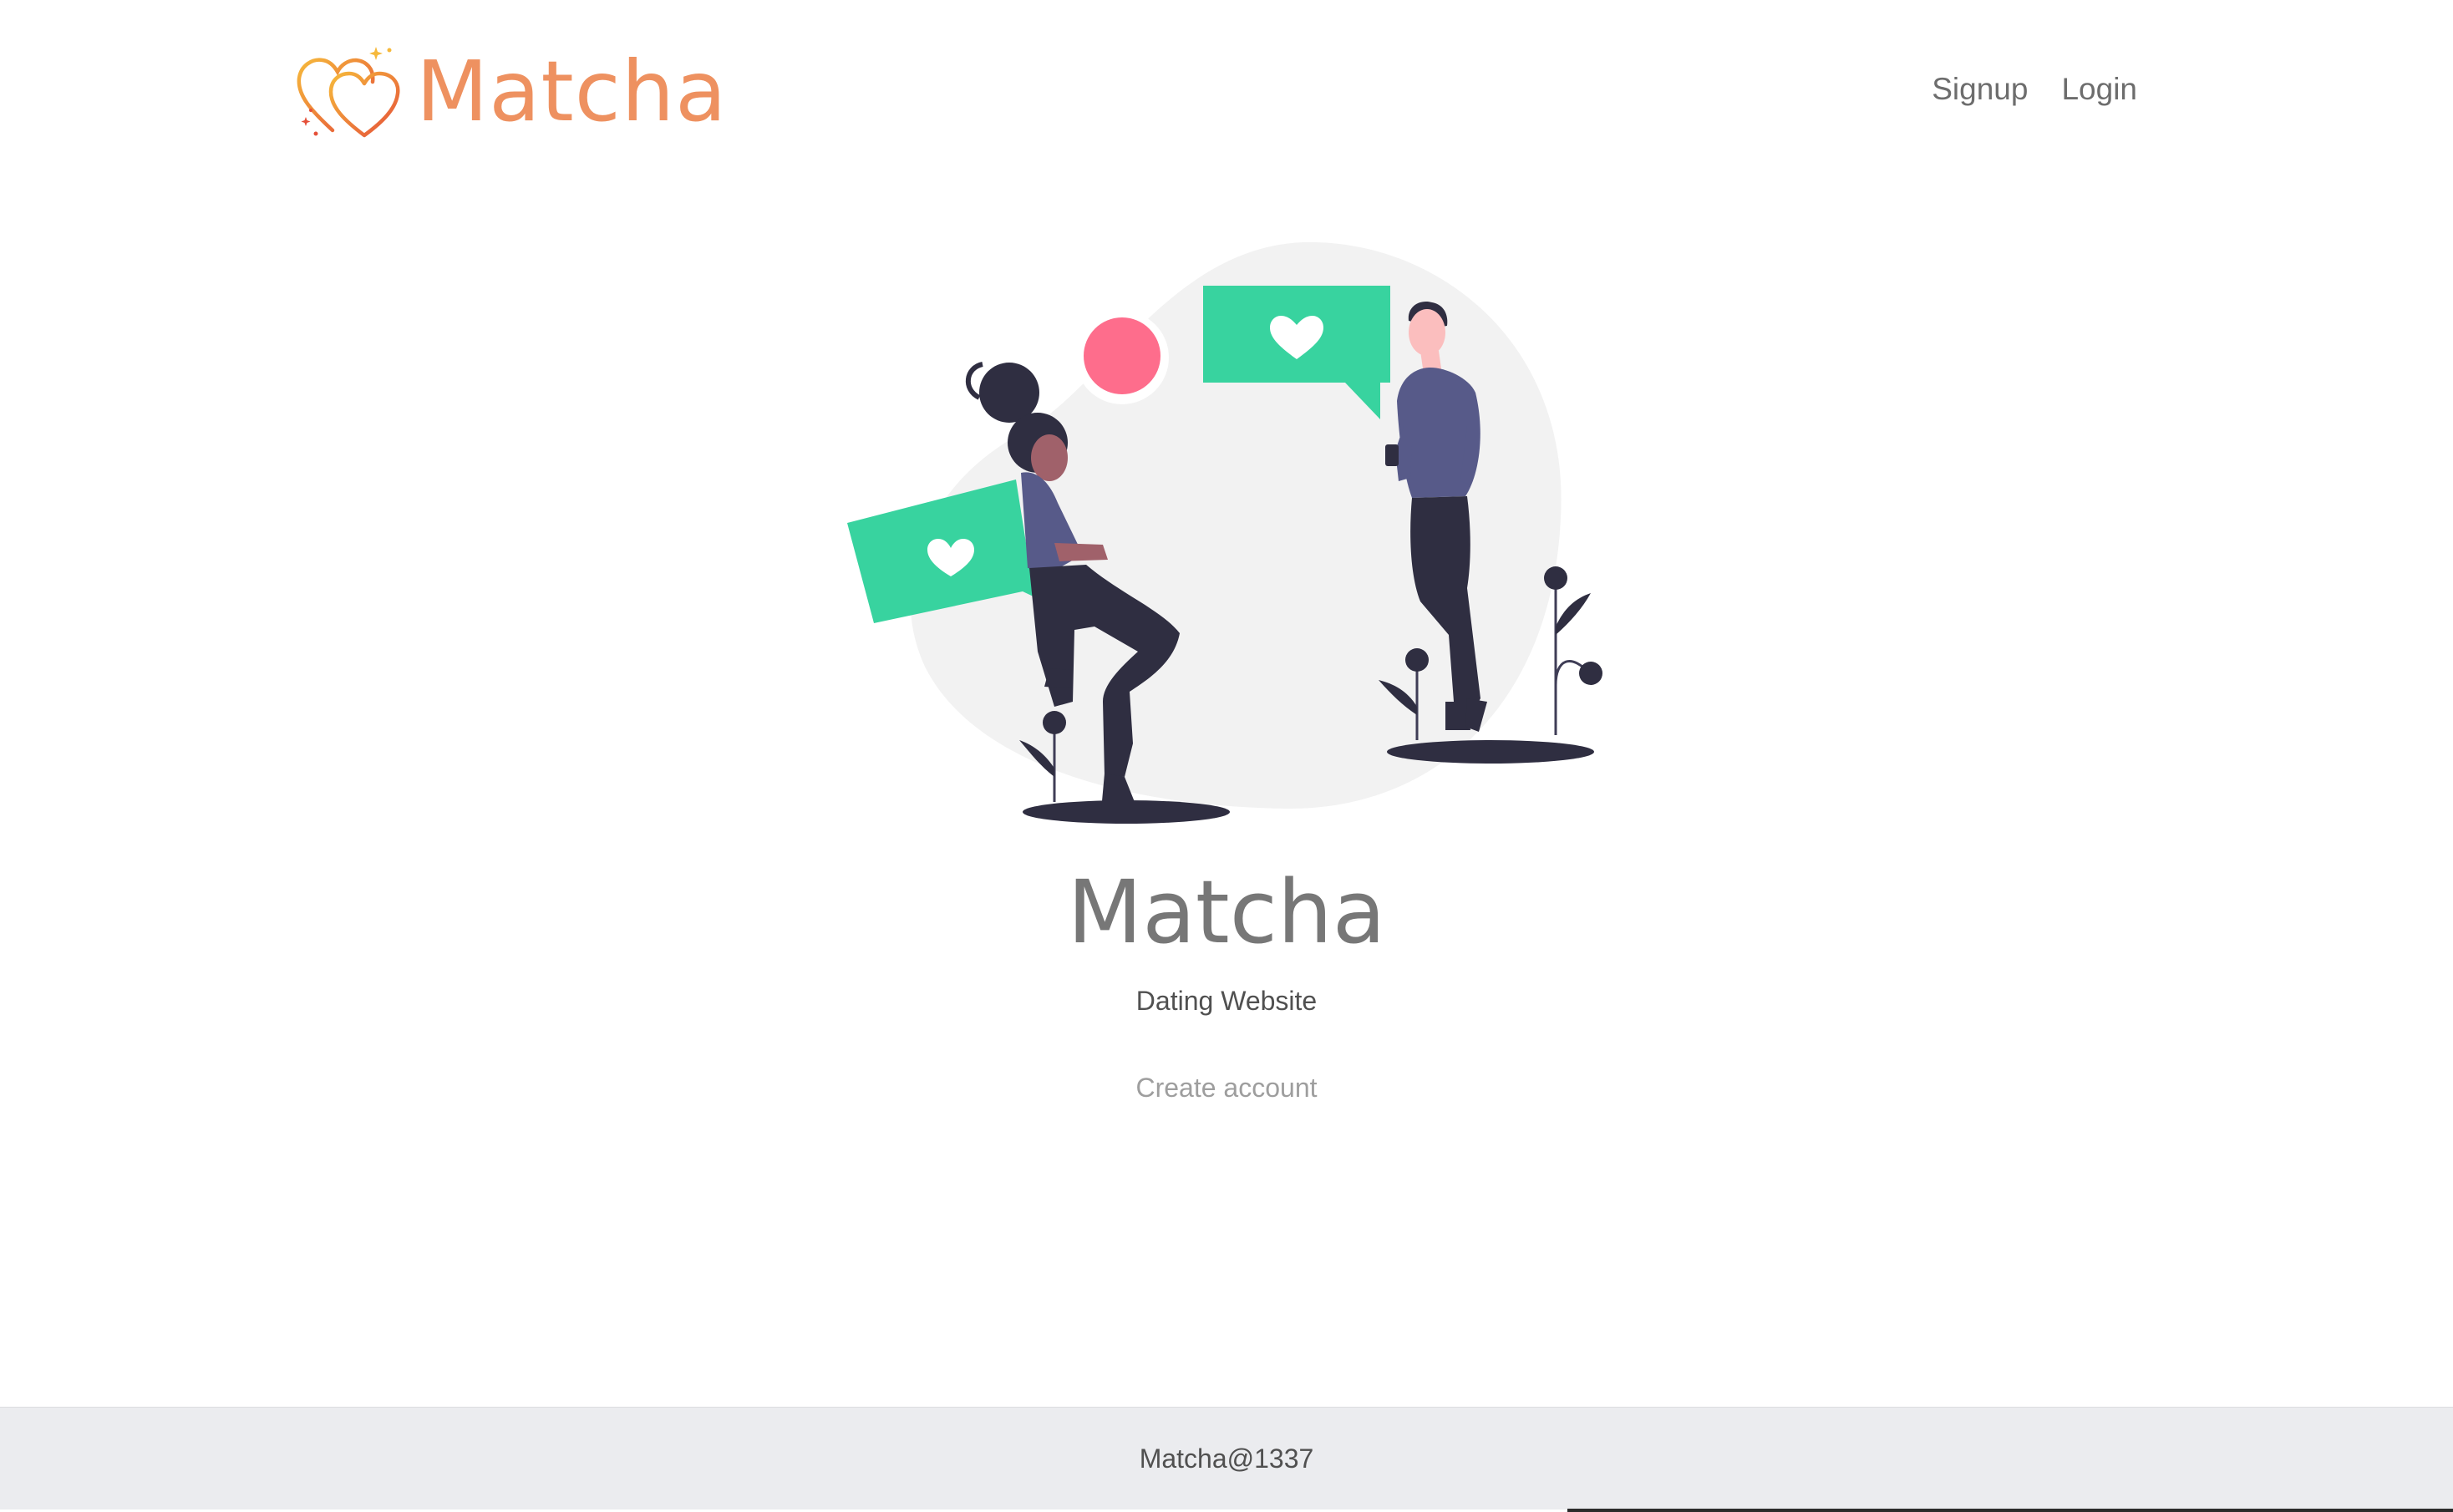 The height and width of the screenshot is (1512, 2453). Describe the element at coordinates (348, 92) in the screenshot. I see `hearts-logo-icon` at that location.